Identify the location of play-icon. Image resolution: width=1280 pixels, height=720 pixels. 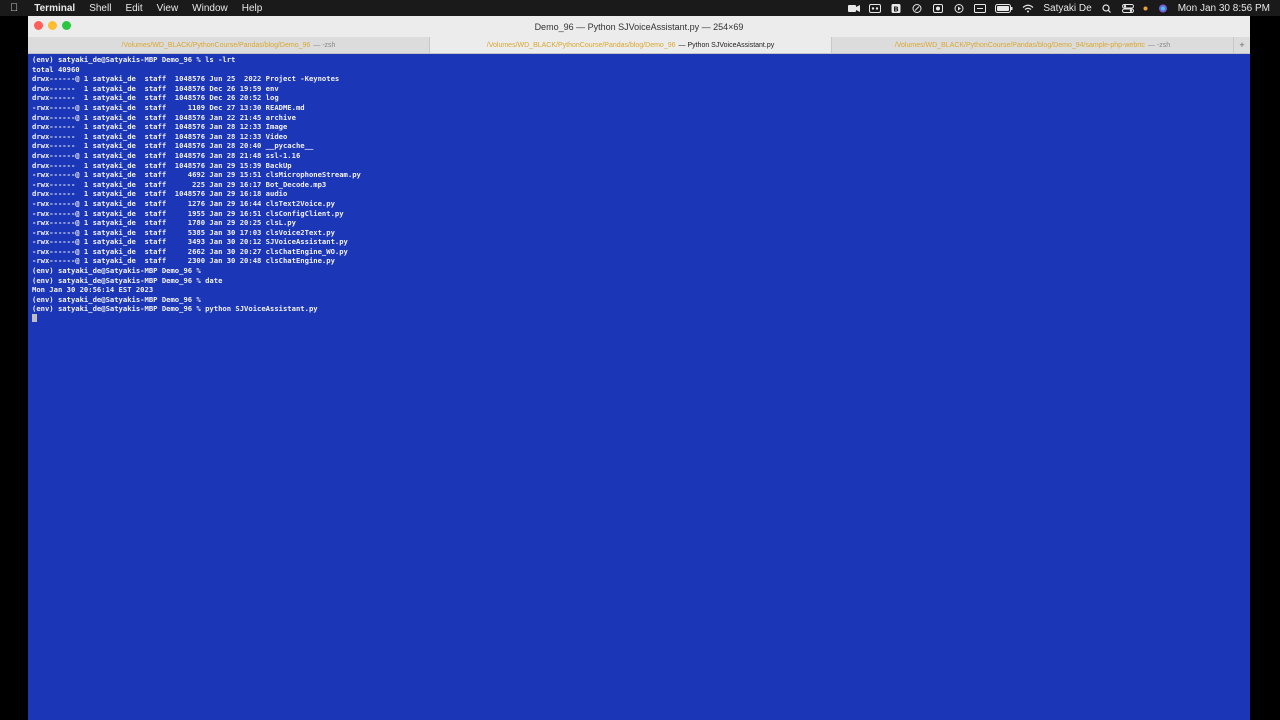
(959, 8).